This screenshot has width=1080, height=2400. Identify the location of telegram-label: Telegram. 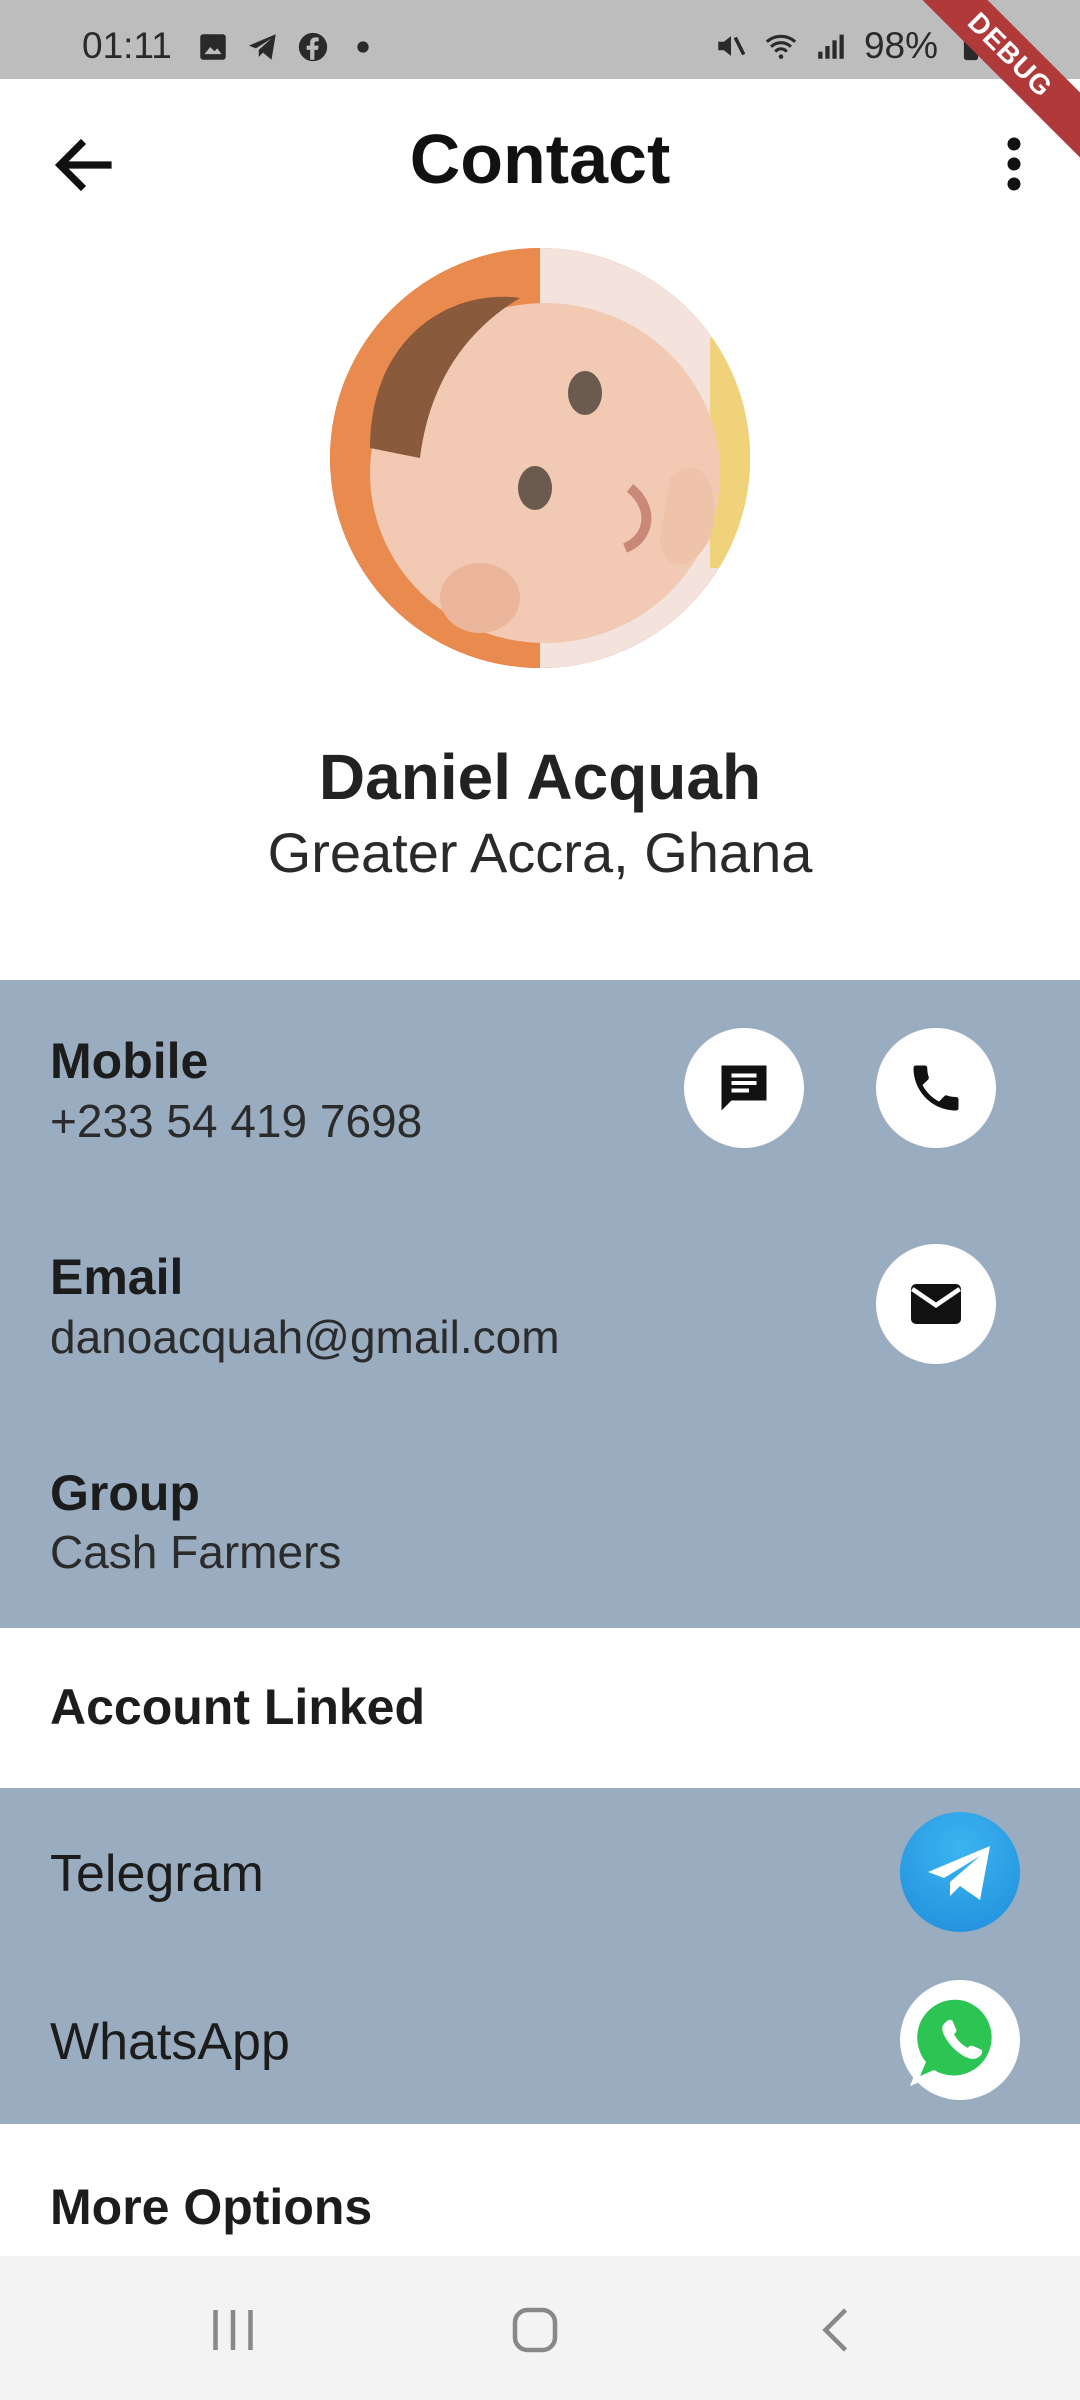
(157, 1874).